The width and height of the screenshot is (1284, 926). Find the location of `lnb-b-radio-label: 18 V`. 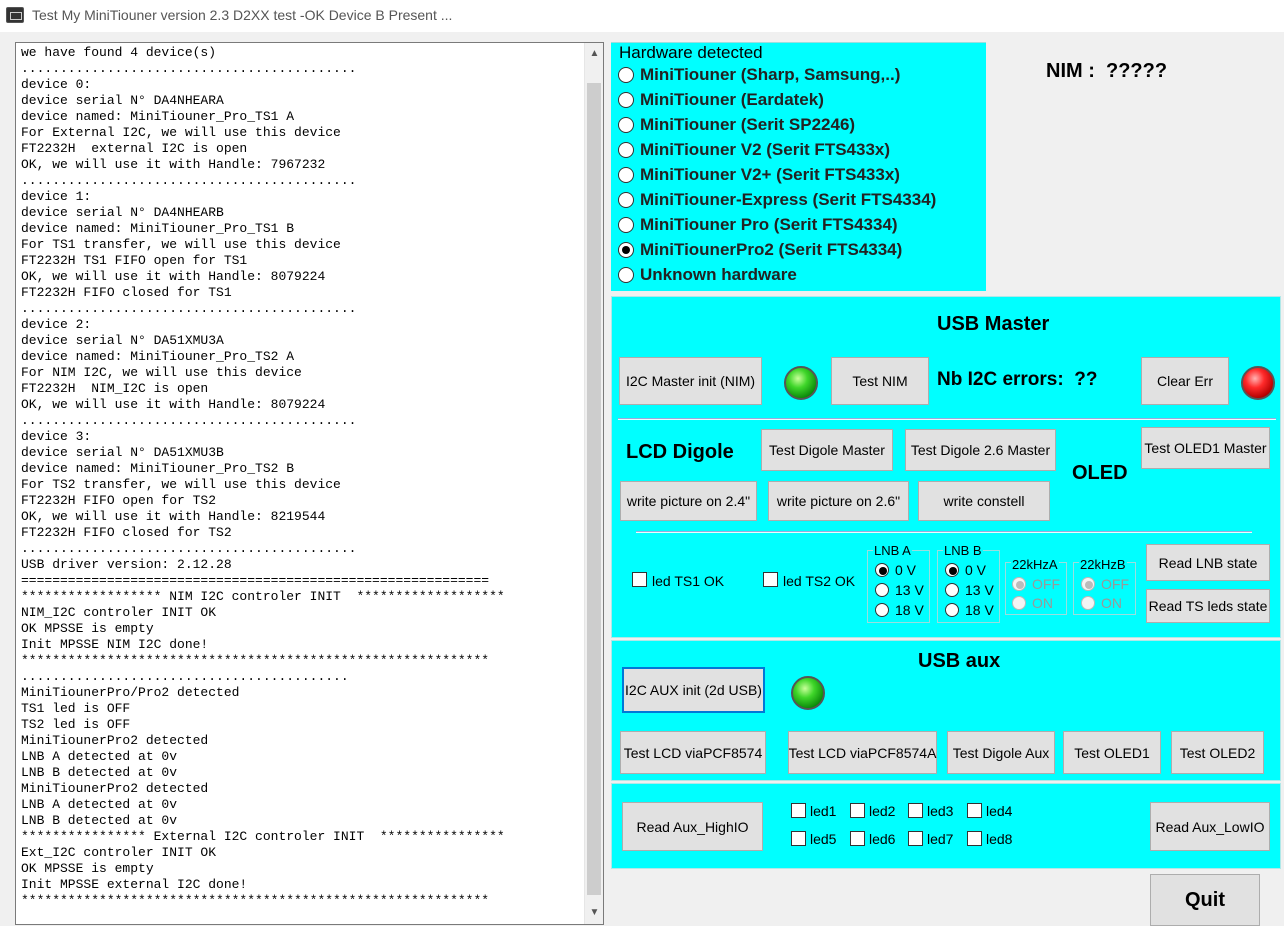

lnb-b-radio-label: 18 V is located at coordinates (979, 610).